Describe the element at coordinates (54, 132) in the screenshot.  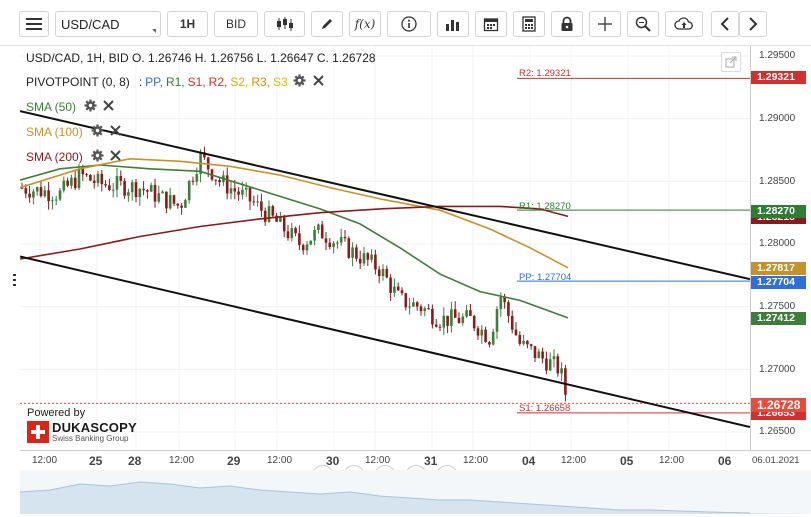
I see `sma100-label: SMA (100)` at that location.